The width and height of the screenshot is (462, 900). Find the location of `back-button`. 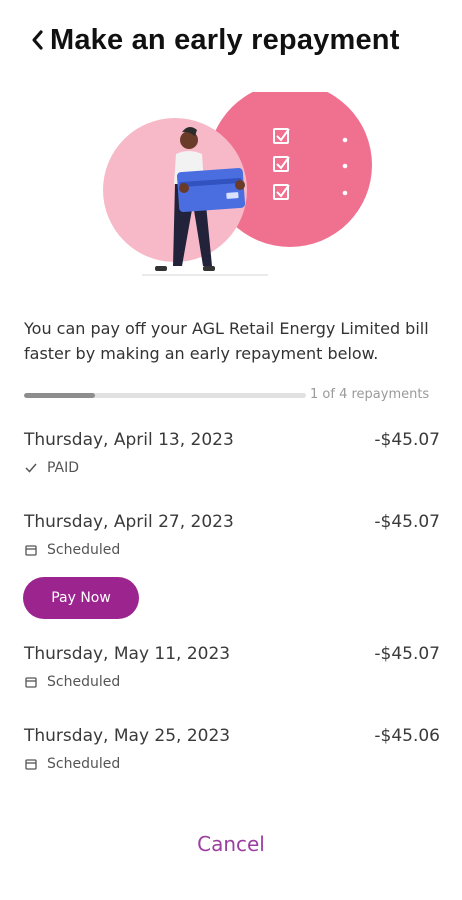

back-button is located at coordinates (39, 40).